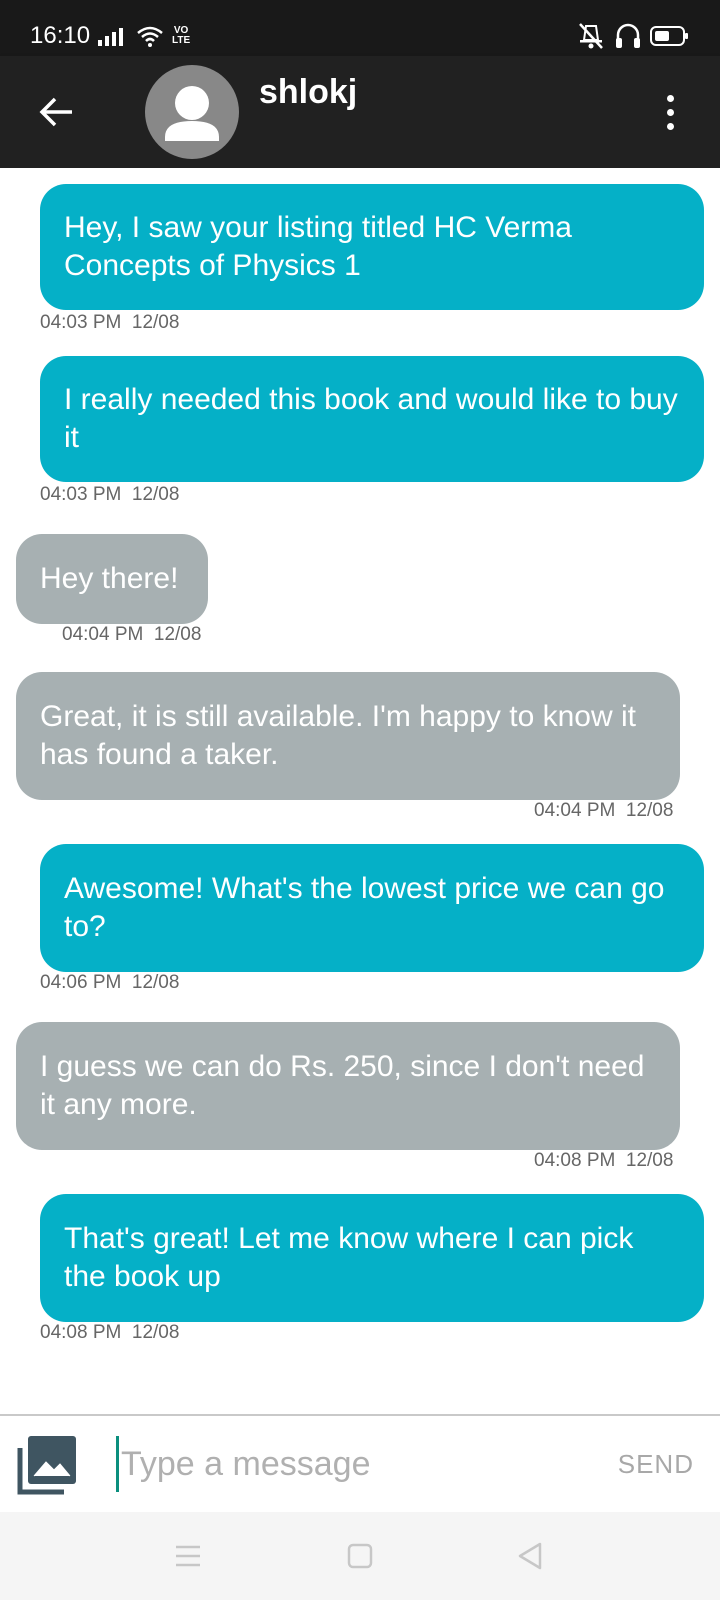 Image resolution: width=720 pixels, height=1600 pixels. I want to click on send-button: SEND, so click(656, 1464).